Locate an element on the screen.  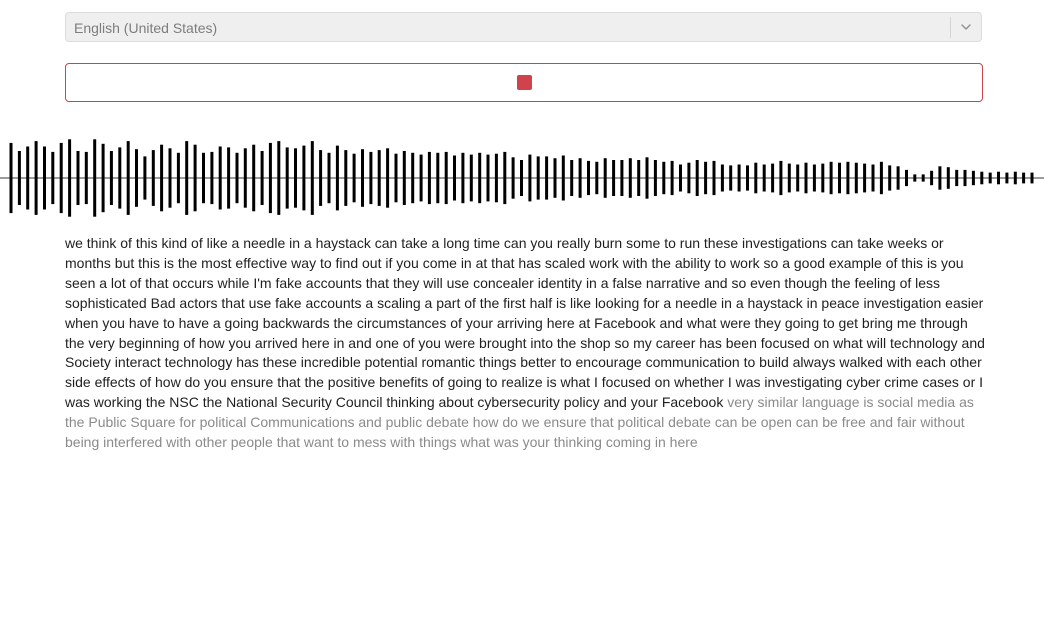
stop-icon is located at coordinates (524, 82).